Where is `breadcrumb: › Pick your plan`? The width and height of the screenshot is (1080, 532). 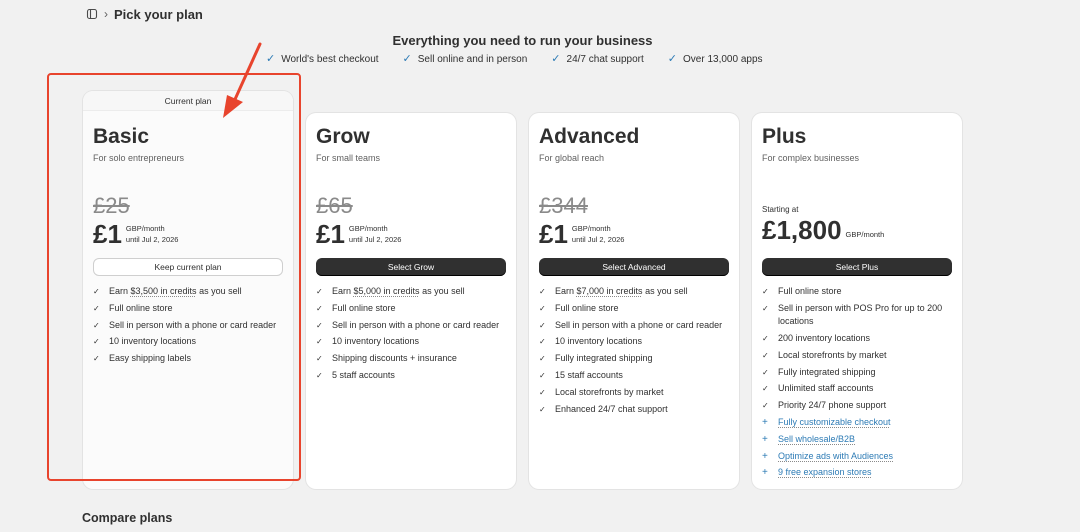
breadcrumb: › Pick your plan is located at coordinates (144, 14).